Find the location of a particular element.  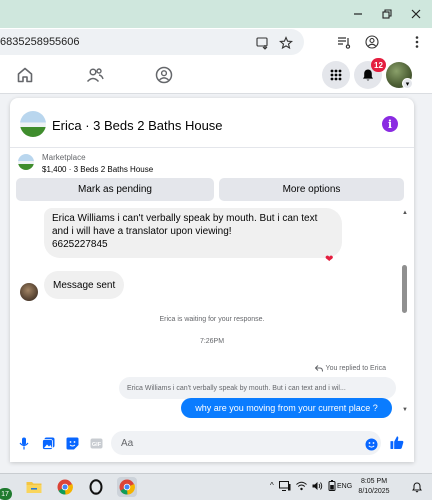

windows-taskbar: 17 ^ ENG 8:05 PM 8/10/2025 is located at coordinates (216, 486).